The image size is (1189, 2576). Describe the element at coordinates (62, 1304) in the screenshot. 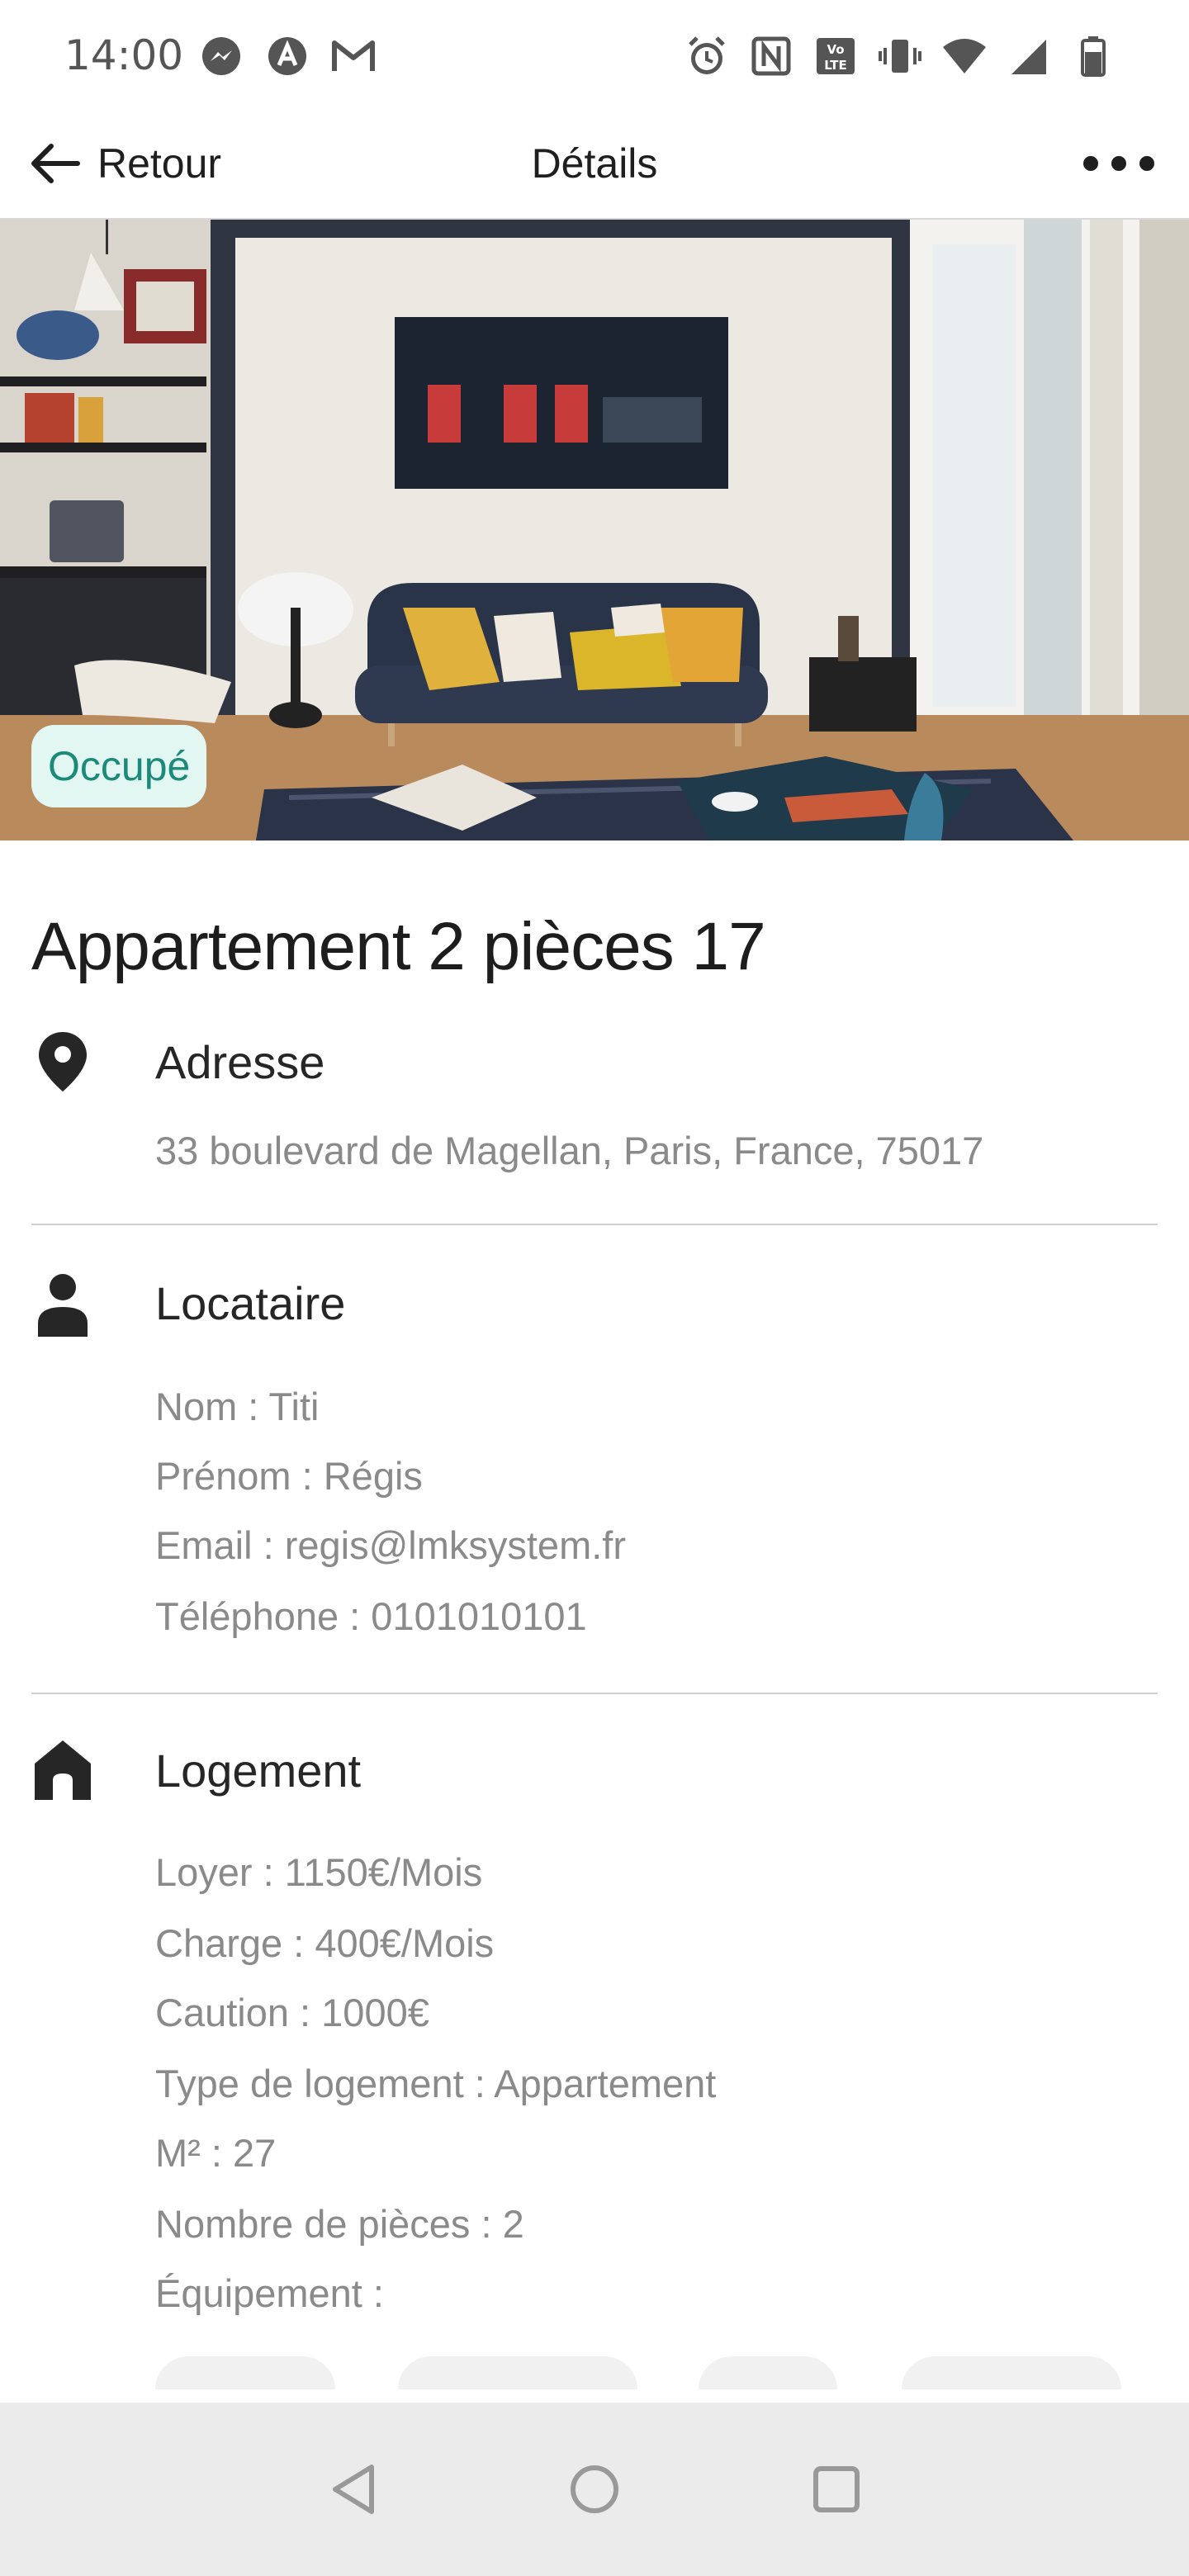

I see `person-icon` at that location.